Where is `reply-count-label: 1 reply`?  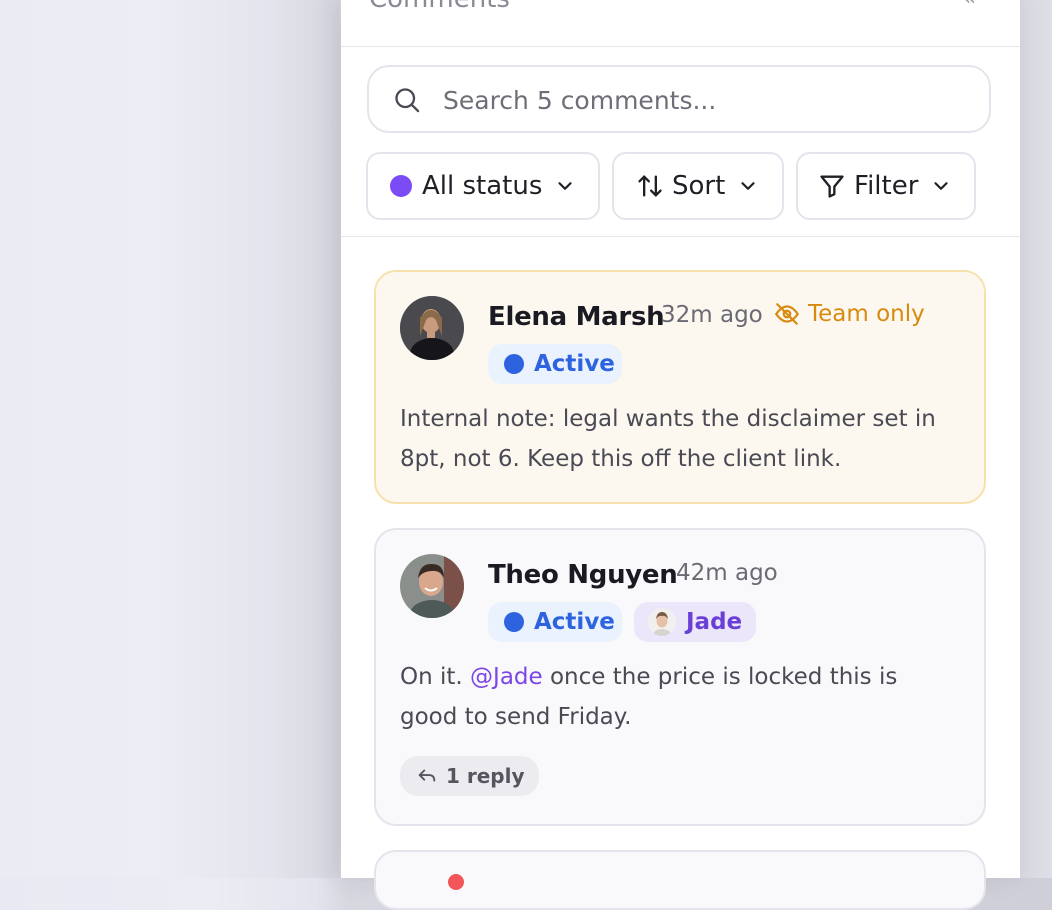 reply-count-label: 1 reply is located at coordinates (485, 776).